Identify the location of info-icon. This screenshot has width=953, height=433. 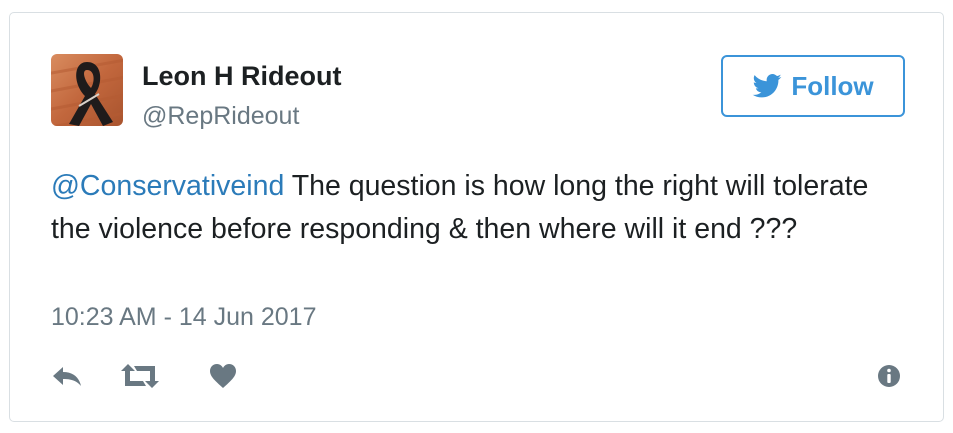
(889, 376).